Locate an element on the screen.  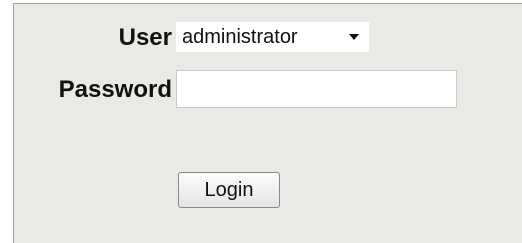
user-label: User is located at coordinates (145, 37).